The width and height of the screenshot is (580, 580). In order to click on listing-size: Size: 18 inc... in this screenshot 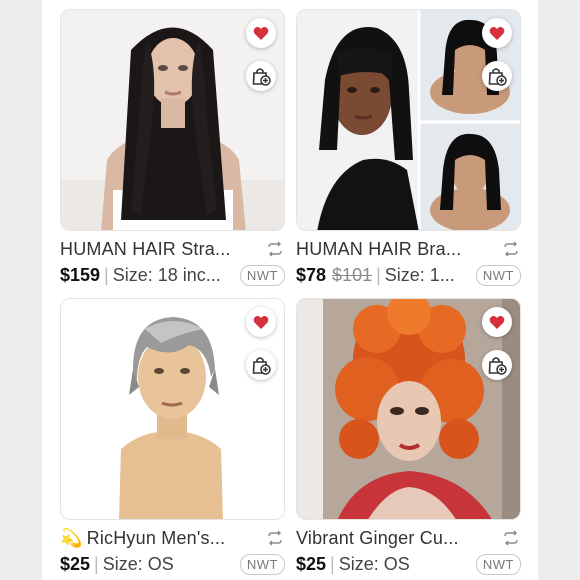, I will do `click(166, 274)`.